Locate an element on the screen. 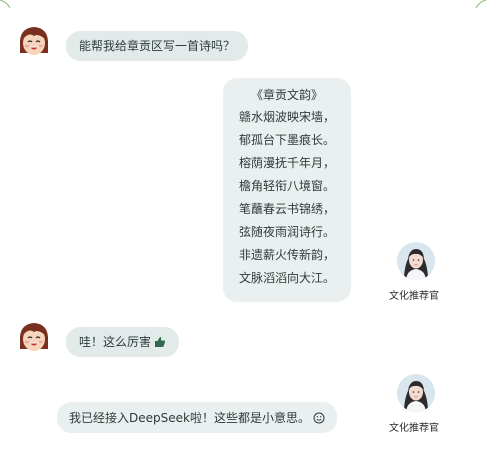  user-message-bubble: 能帮我给章贡区写一首诗吗？ is located at coordinates (157, 46).